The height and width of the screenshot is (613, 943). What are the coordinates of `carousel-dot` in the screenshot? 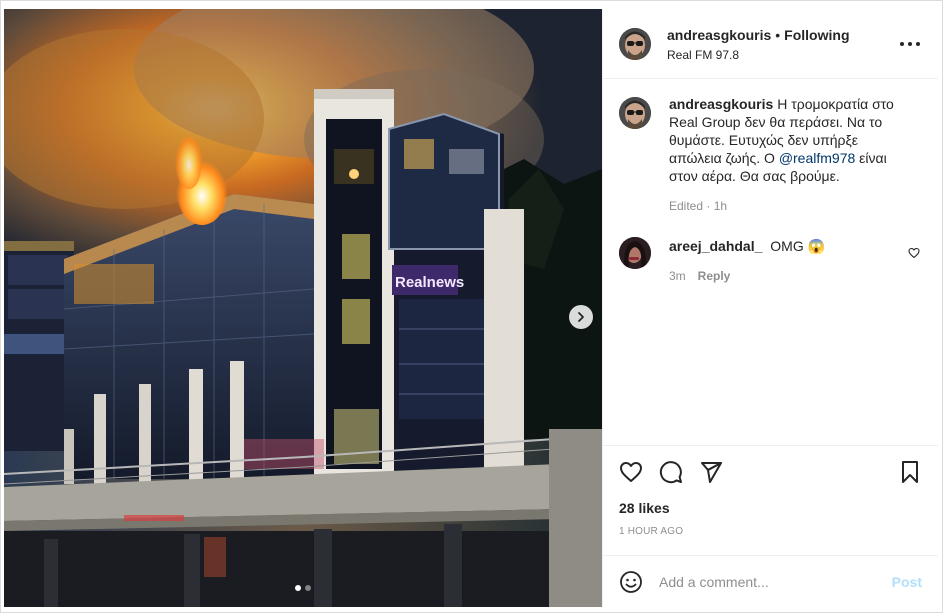 It's located at (308, 588).